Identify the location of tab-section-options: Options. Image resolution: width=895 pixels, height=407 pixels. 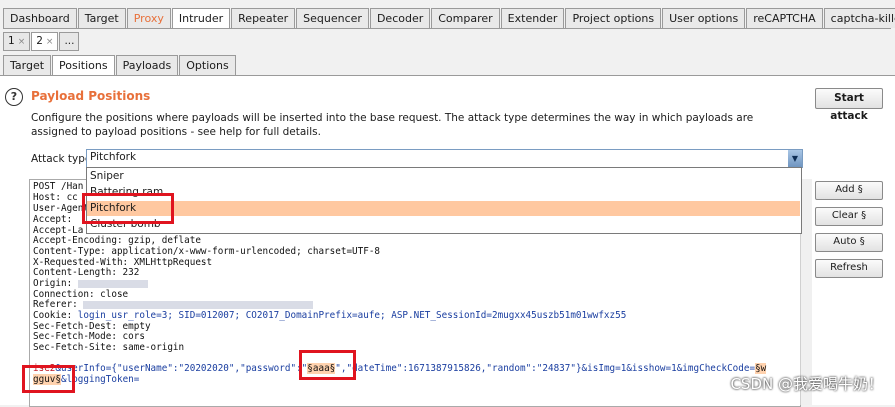
(207, 65).